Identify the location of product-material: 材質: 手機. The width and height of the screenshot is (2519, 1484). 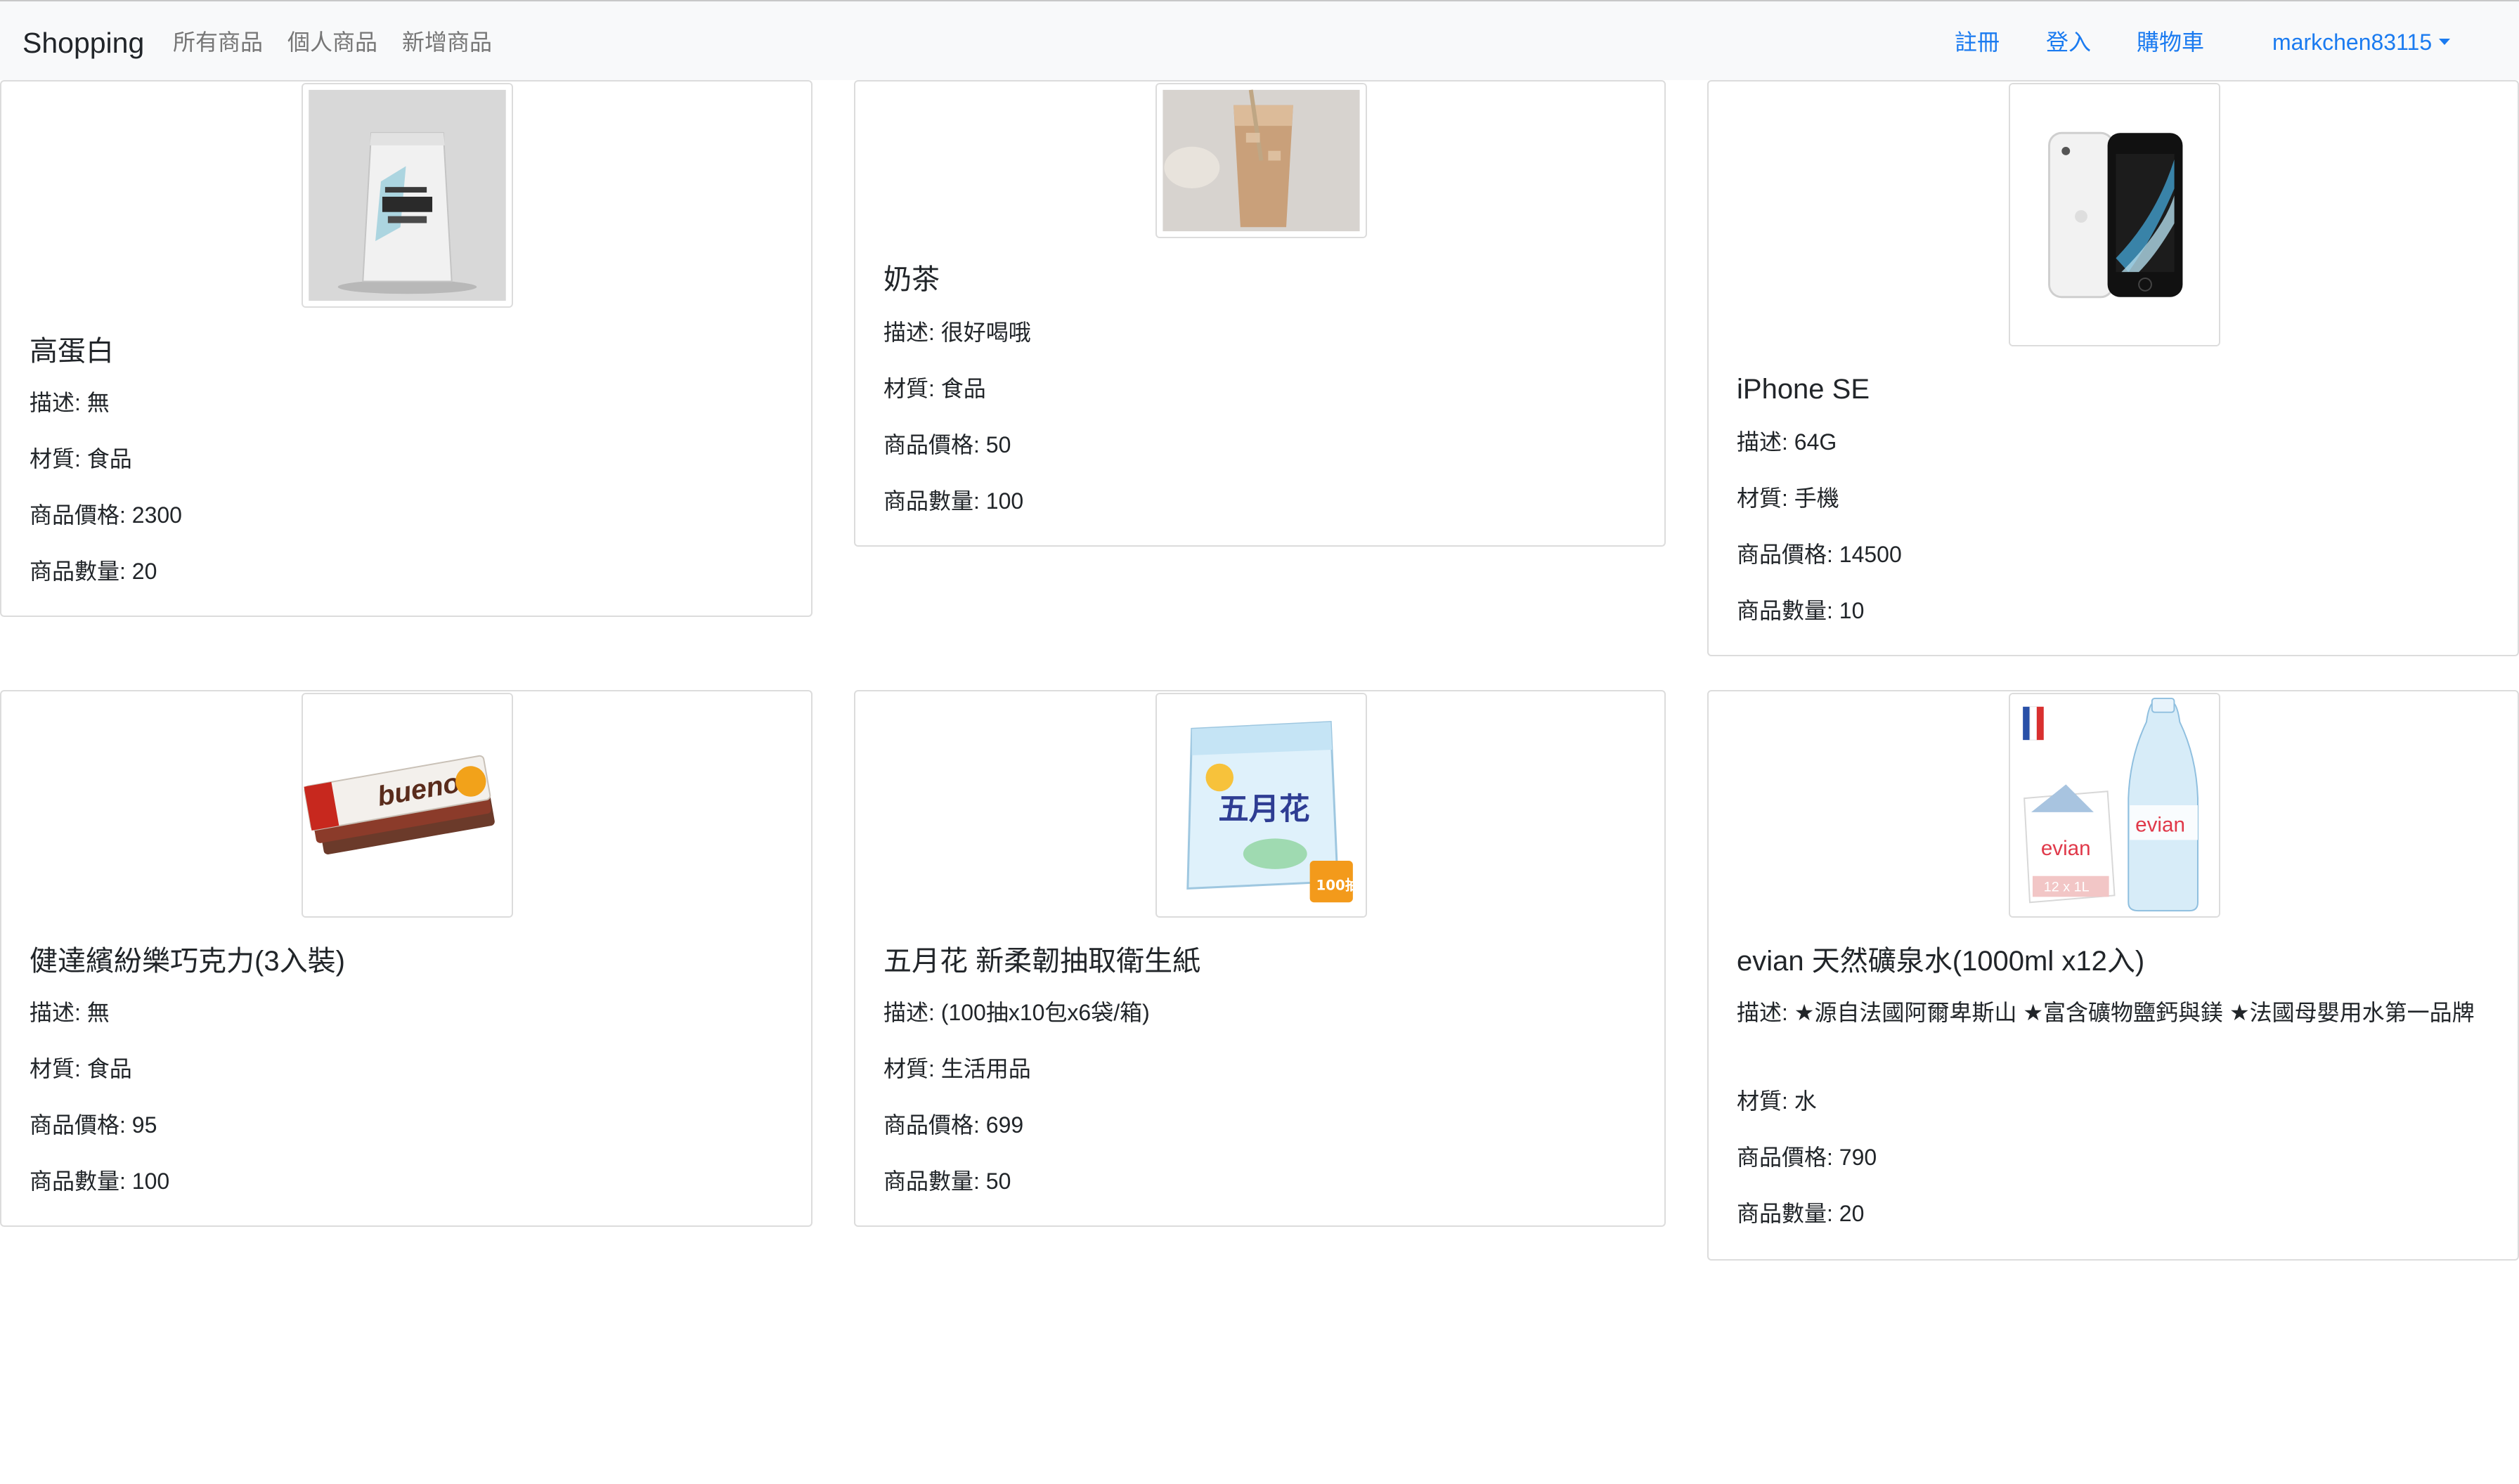
(1788, 498).